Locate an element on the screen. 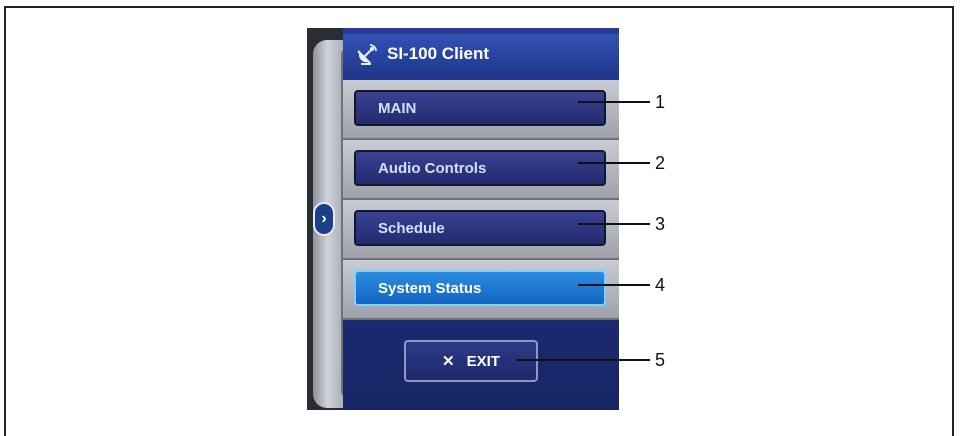 Image resolution: width=964 pixels, height=436 pixels. exit-button: ✕ EXIT is located at coordinates (471, 361).